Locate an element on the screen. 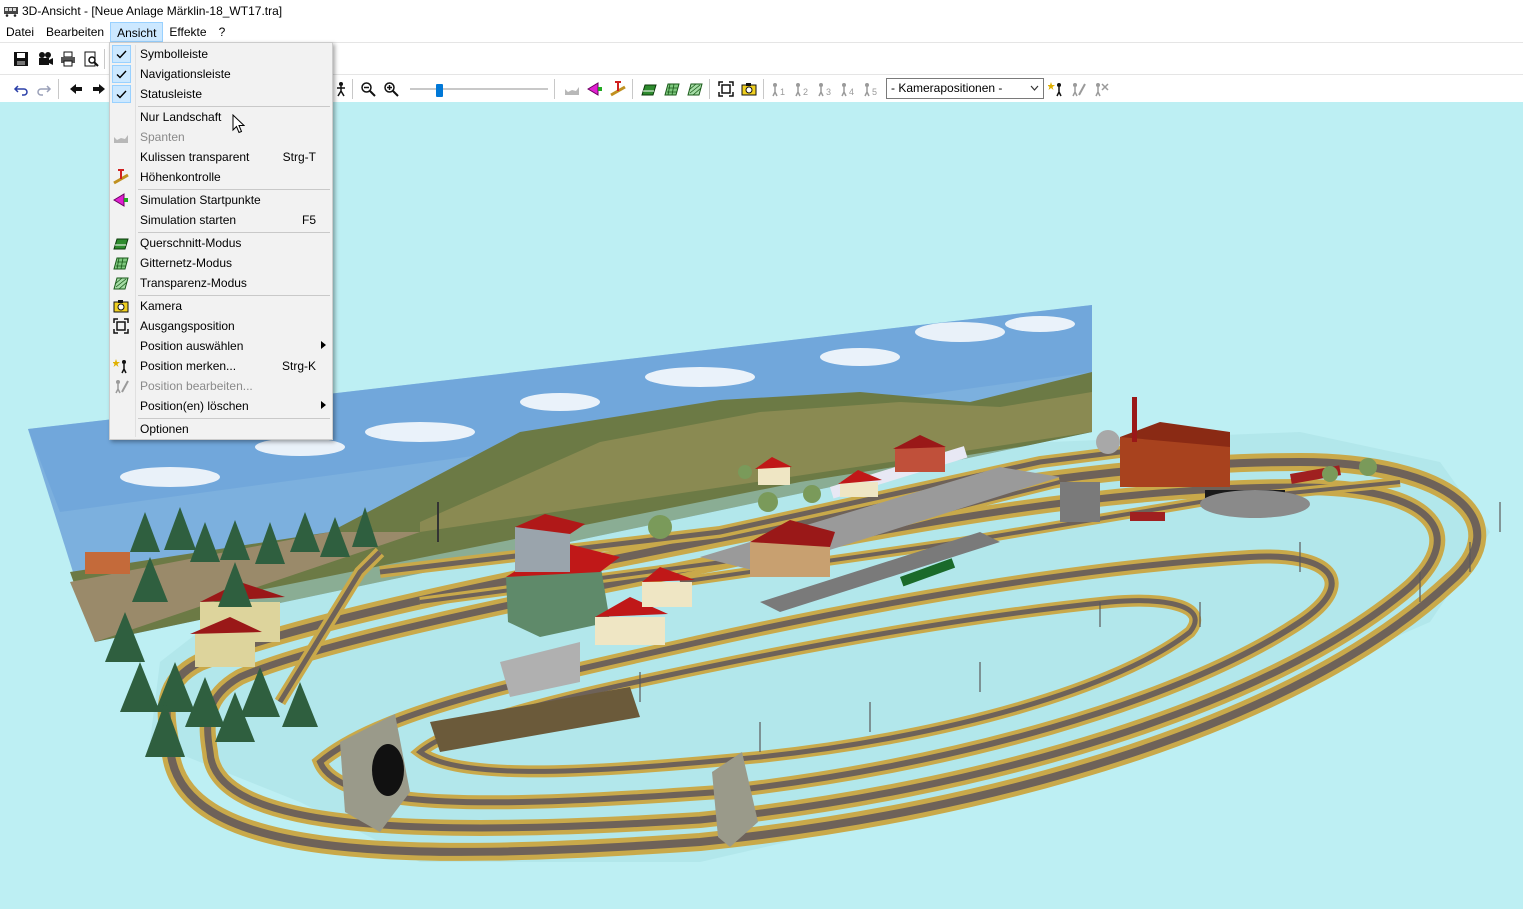 Image resolution: width=1523 pixels, height=909 pixels. camera-button is located at coordinates (749, 89).